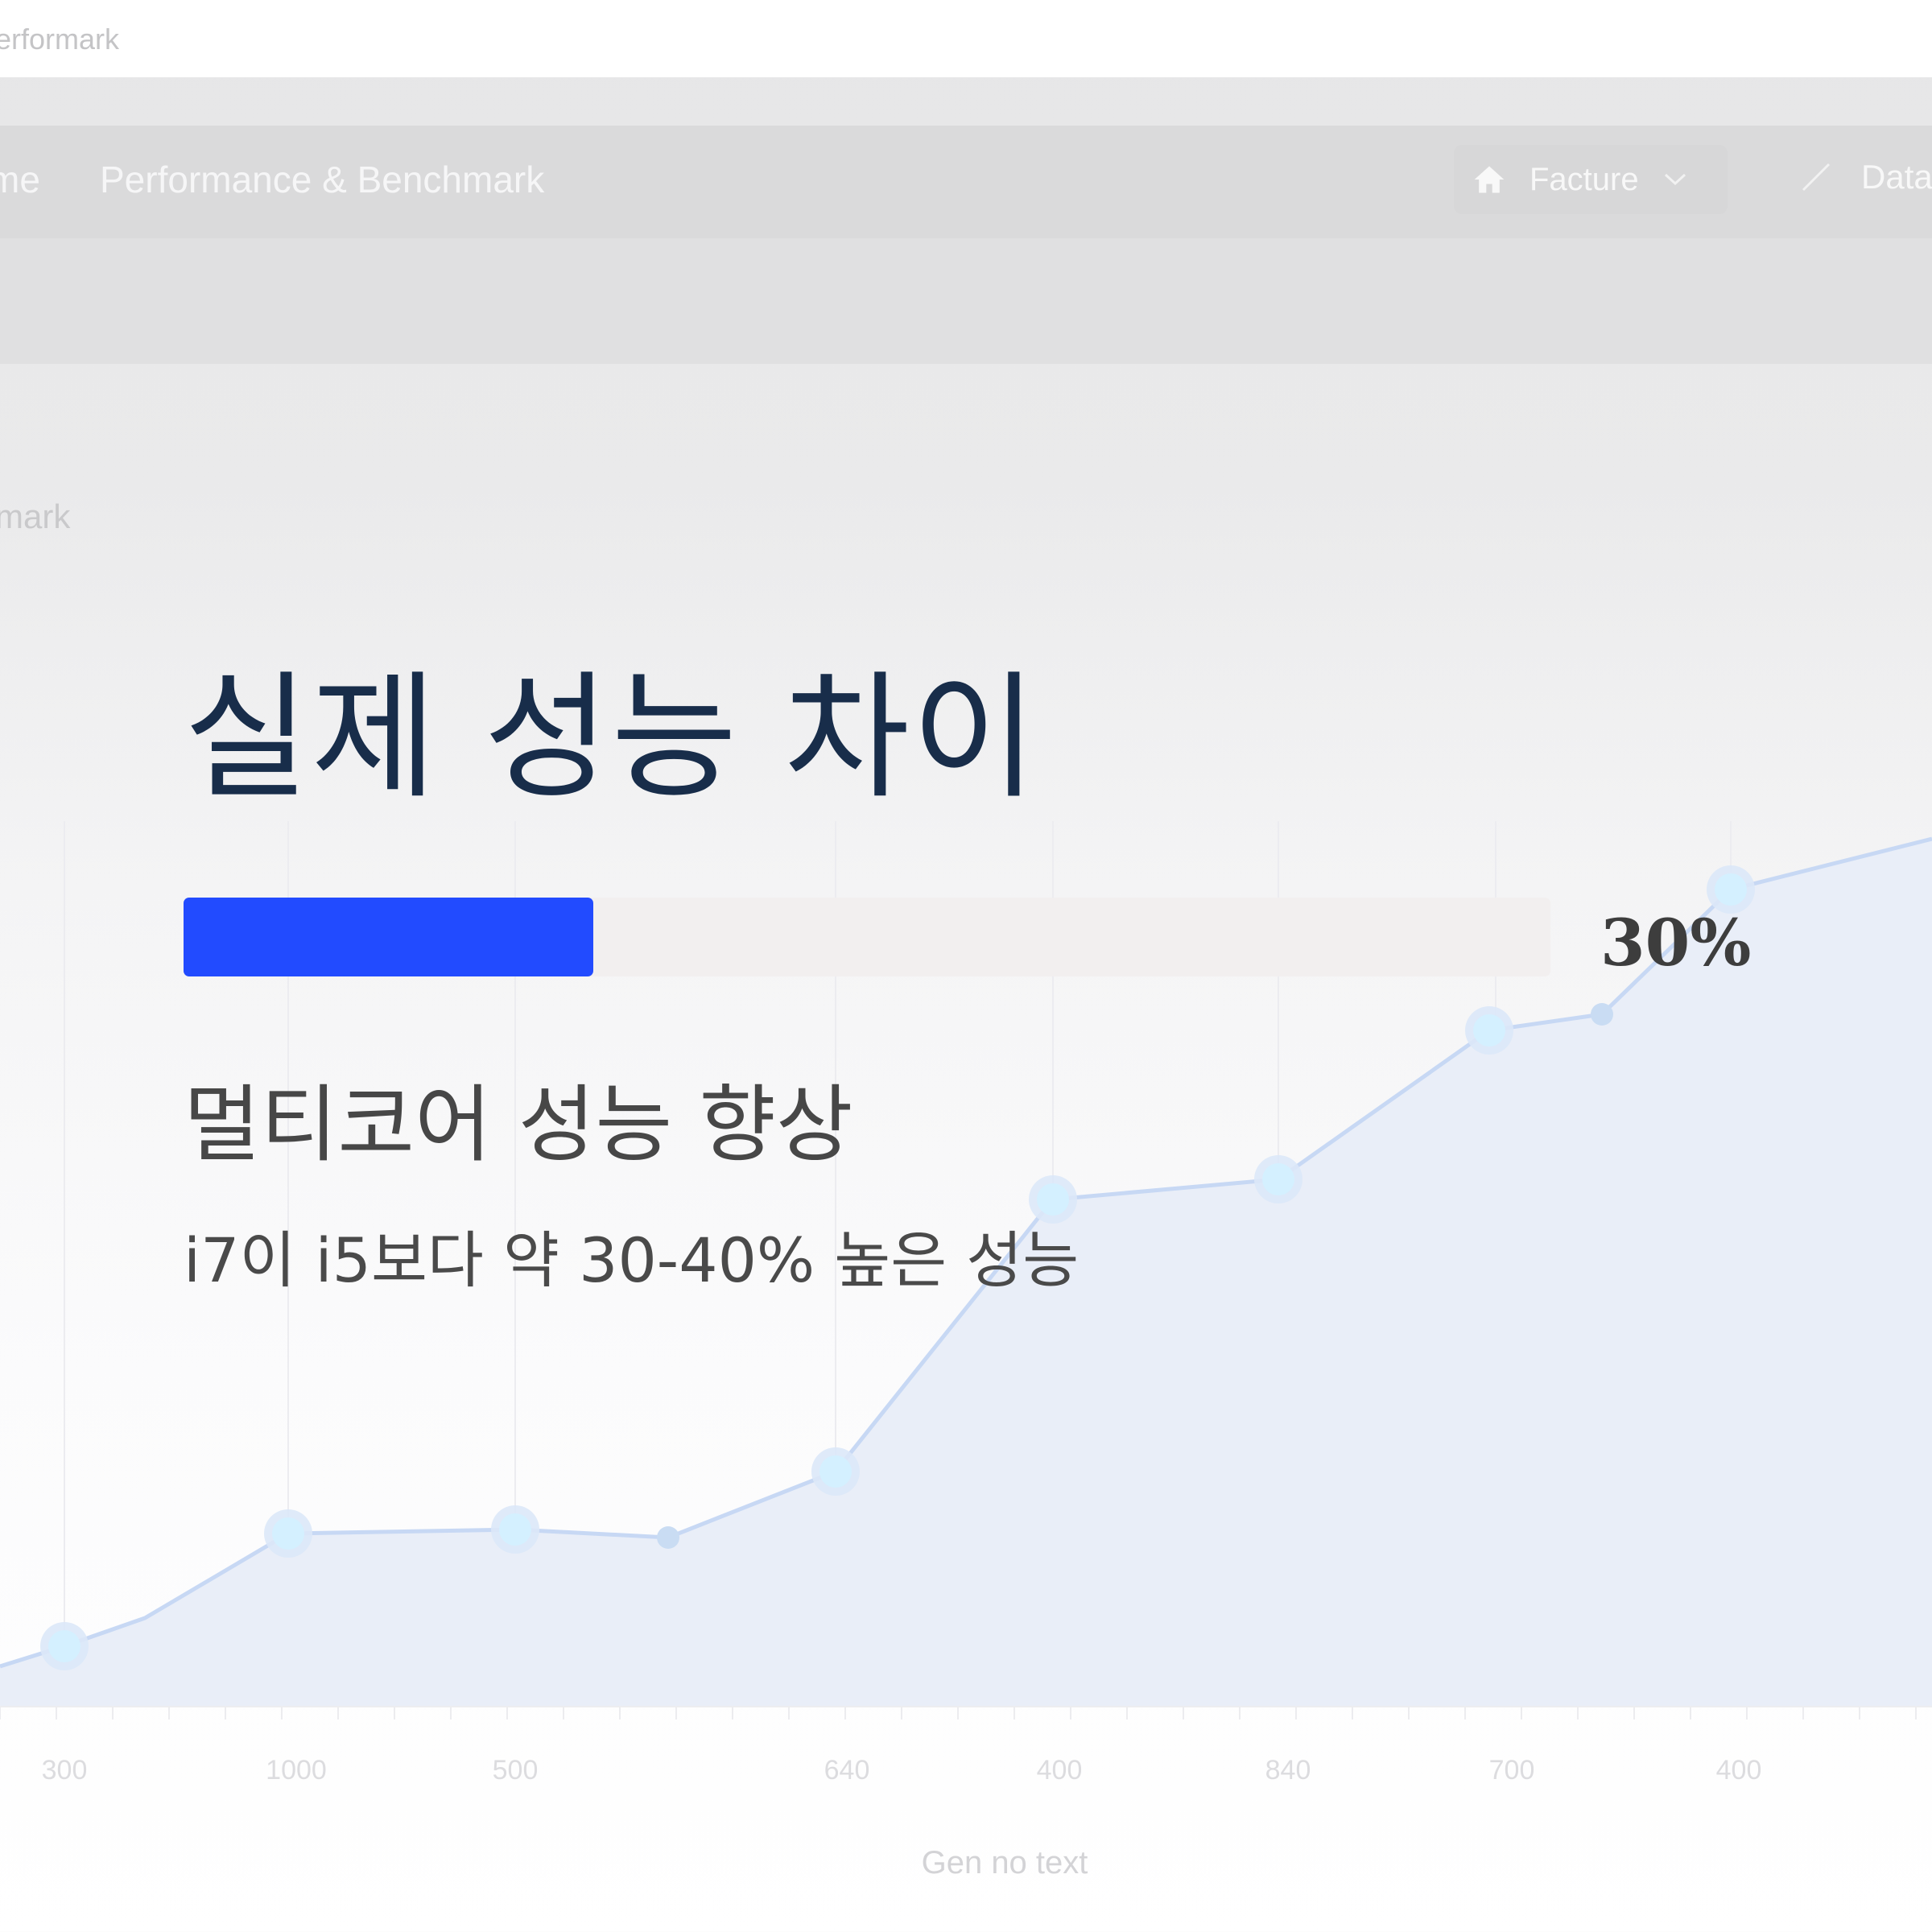 The image size is (1932, 1932). What do you see at coordinates (966, 301) in the screenshot?
I see `sub-header` at bounding box center [966, 301].